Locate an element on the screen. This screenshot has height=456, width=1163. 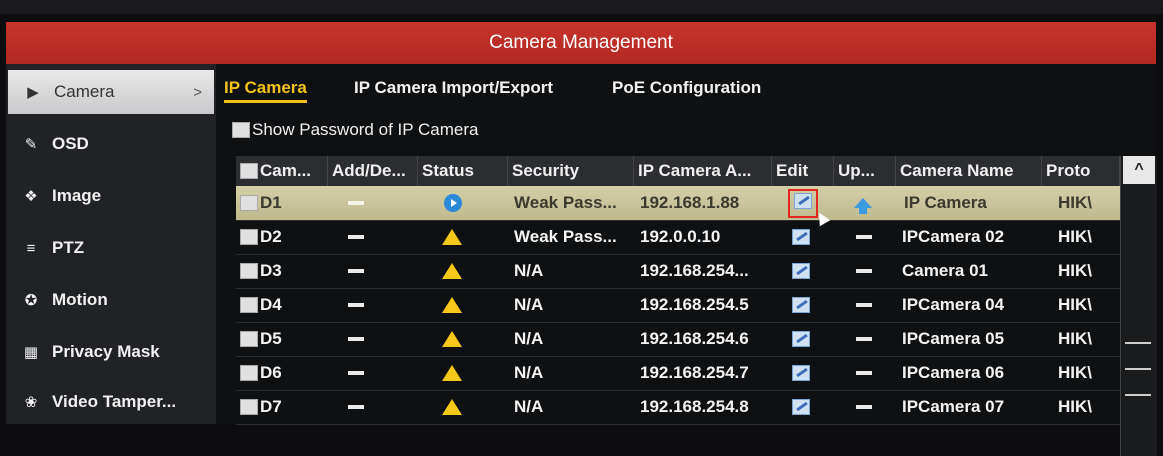
row-cam-cell: D4 is located at coordinates (261, 305).